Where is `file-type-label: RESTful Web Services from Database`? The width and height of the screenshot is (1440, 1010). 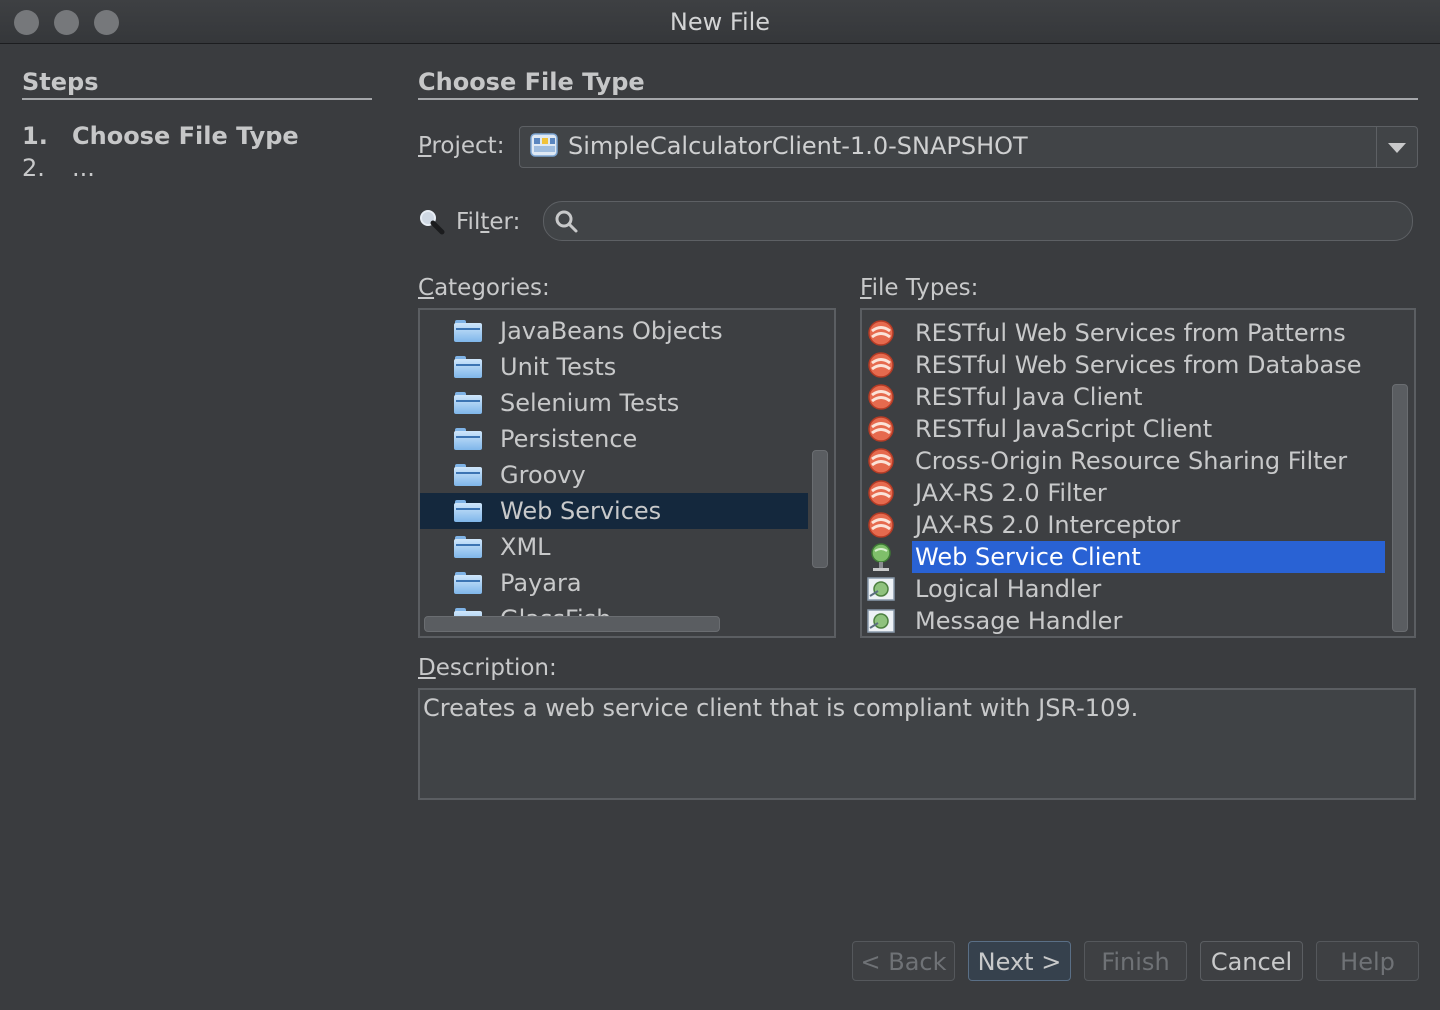 file-type-label: RESTful Web Services from Database is located at coordinates (1138, 365).